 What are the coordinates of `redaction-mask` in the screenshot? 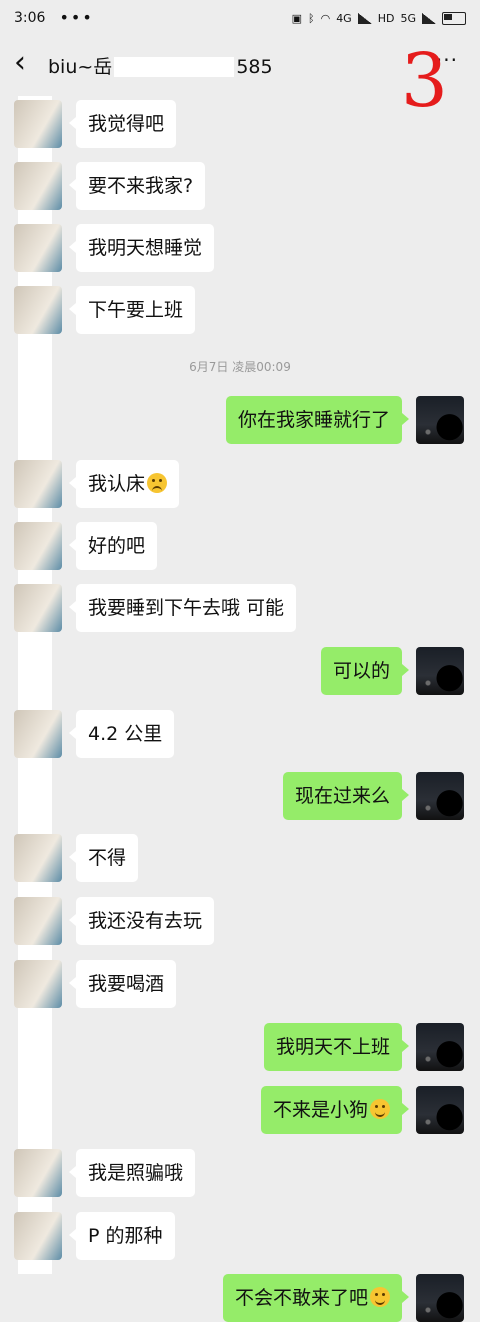 It's located at (174, 67).